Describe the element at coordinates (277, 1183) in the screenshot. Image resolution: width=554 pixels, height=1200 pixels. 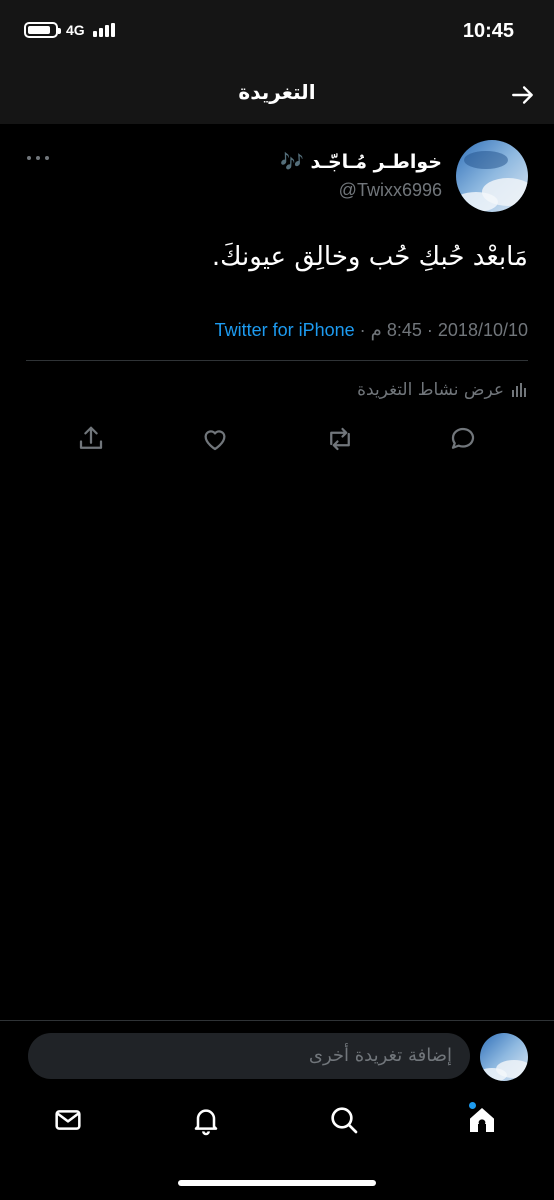
I see `home-indicator` at that location.